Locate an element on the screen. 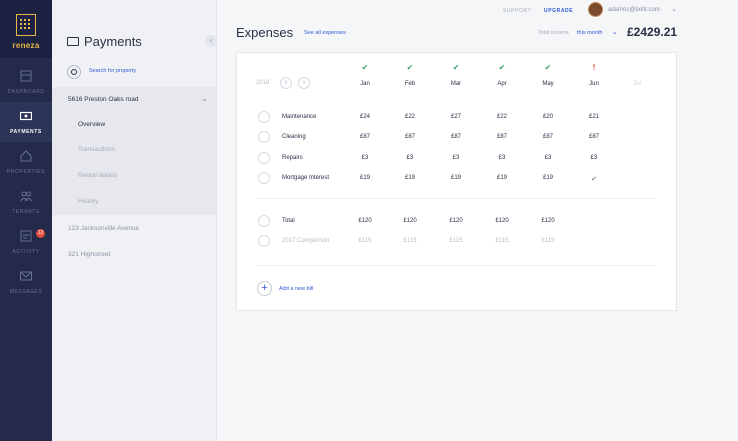  search-icon is located at coordinates (74, 72).